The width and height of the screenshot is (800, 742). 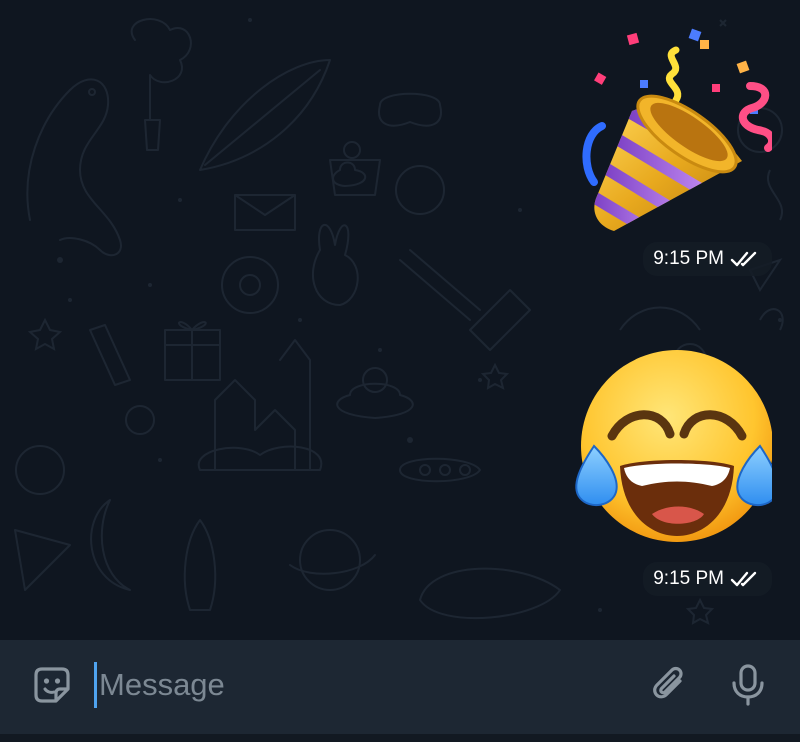 What do you see at coordinates (162, 684) in the screenshot?
I see `message-placeholder: Message` at bounding box center [162, 684].